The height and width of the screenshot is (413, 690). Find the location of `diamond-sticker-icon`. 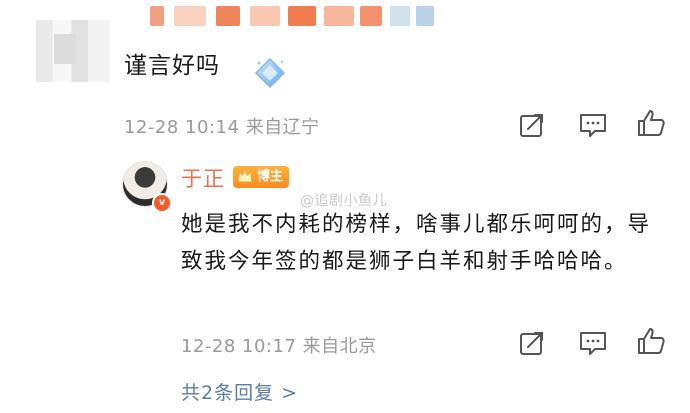

diamond-sticker-icon is located at coordinates (270, 73).